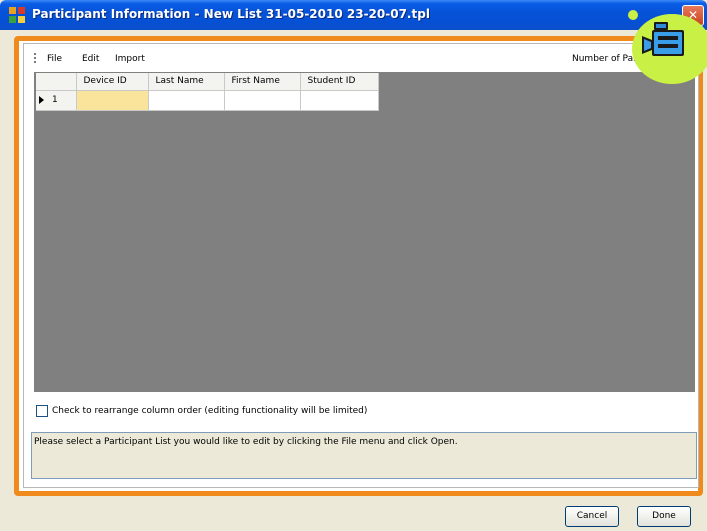 The width and height of the screenshot is (707, 531). I want to click on row-header-corner, so click(56, 82).